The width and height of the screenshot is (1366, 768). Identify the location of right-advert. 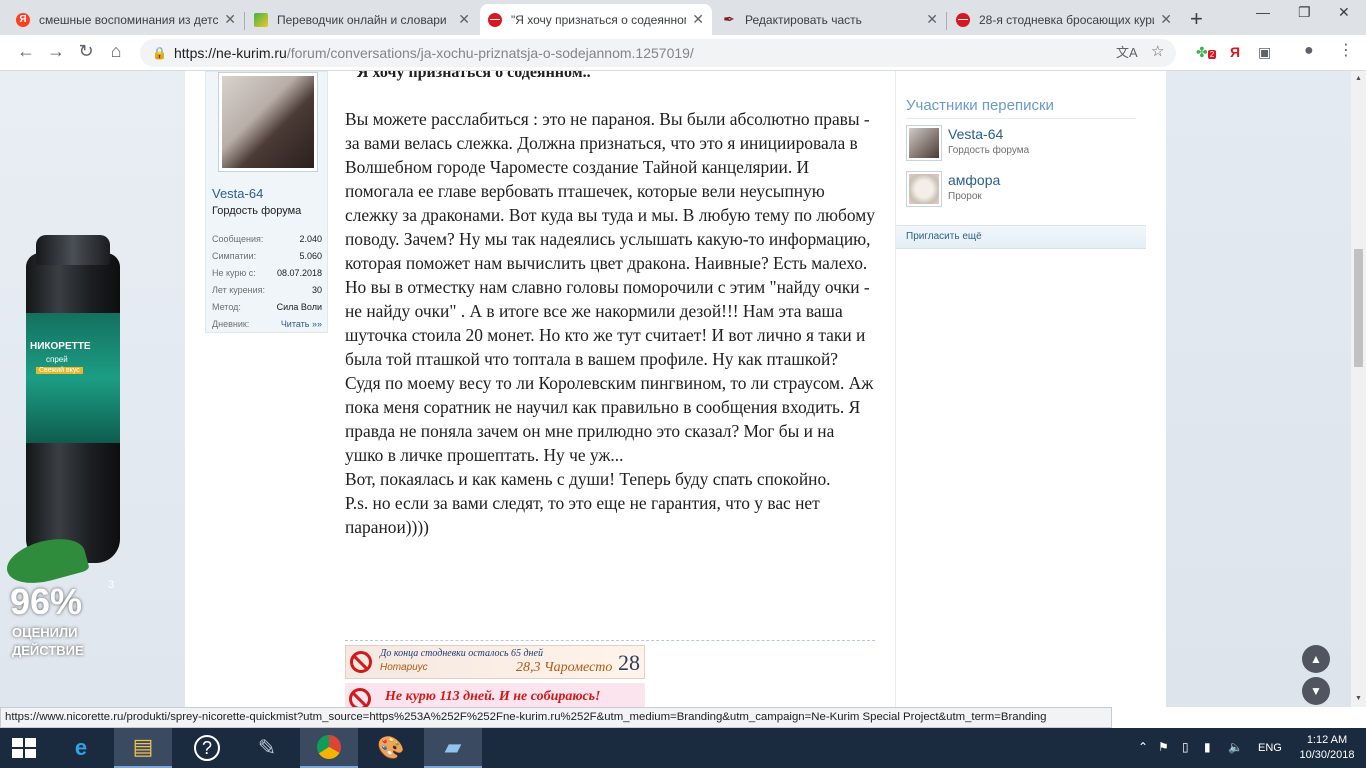
(1258, 389).